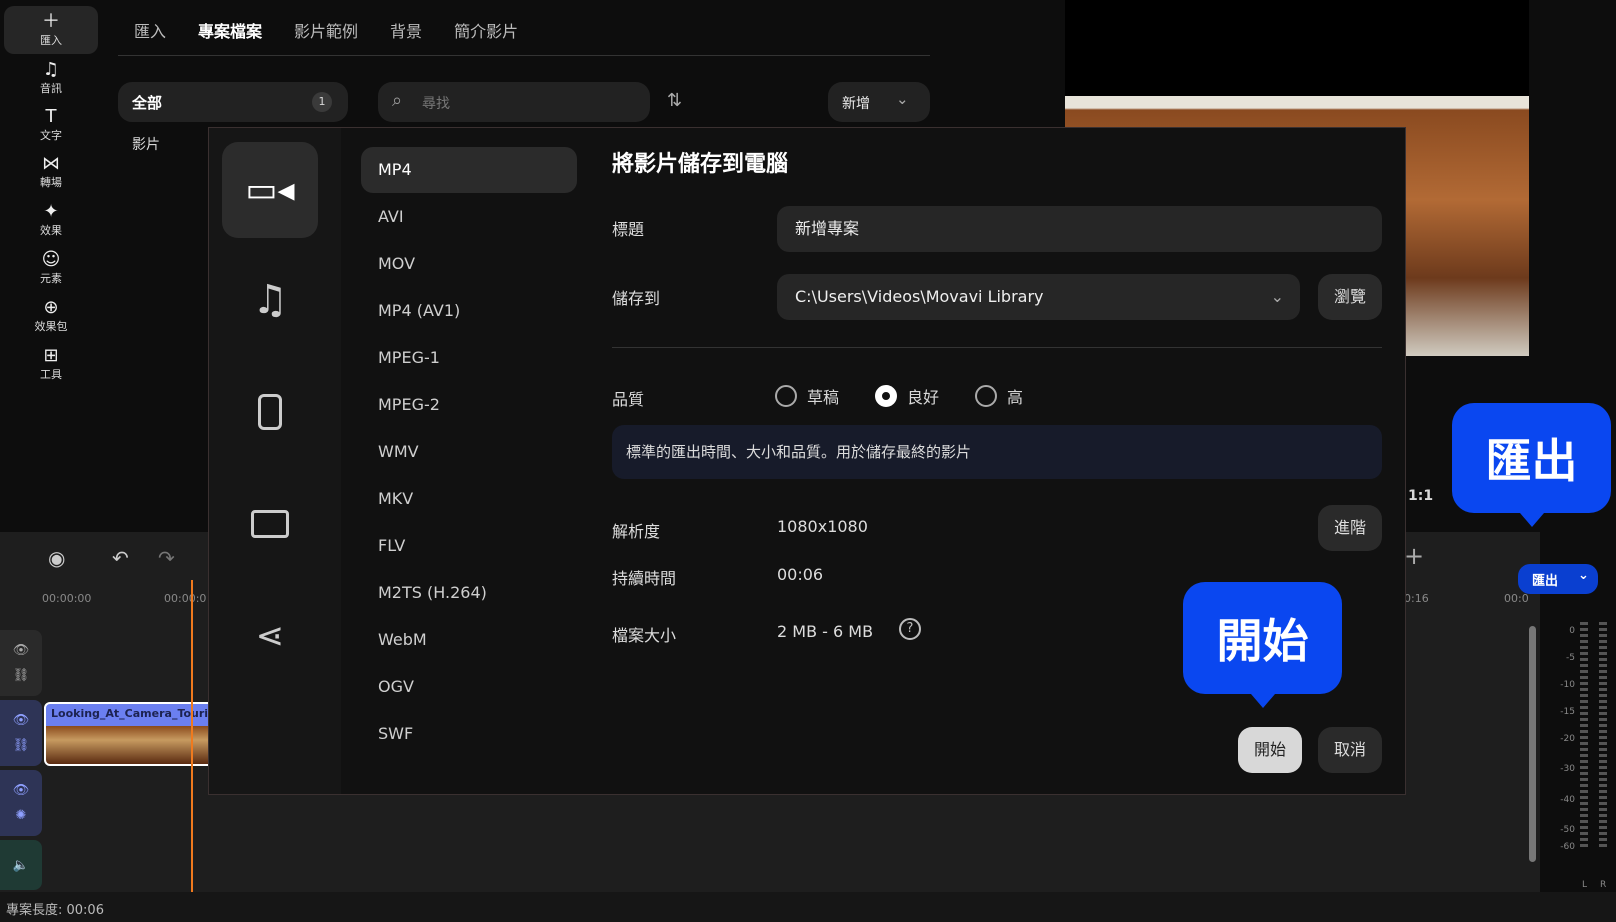  I want to click on zoom-in-icon: +, so click(1414, 556).